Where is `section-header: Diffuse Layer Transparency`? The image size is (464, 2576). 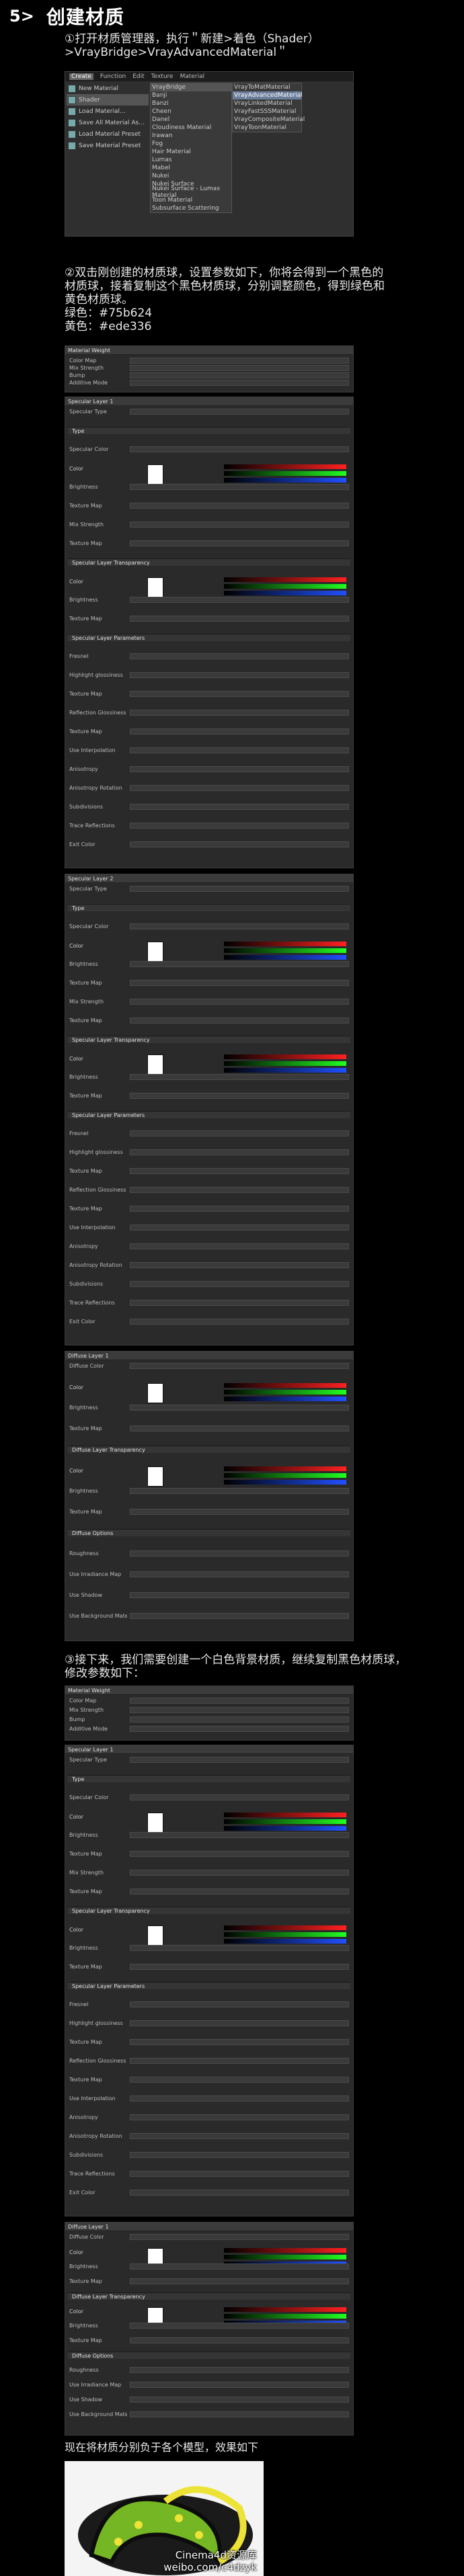
section-header: Diffuse Layer Transparency is located at coordinates (209, 2296).